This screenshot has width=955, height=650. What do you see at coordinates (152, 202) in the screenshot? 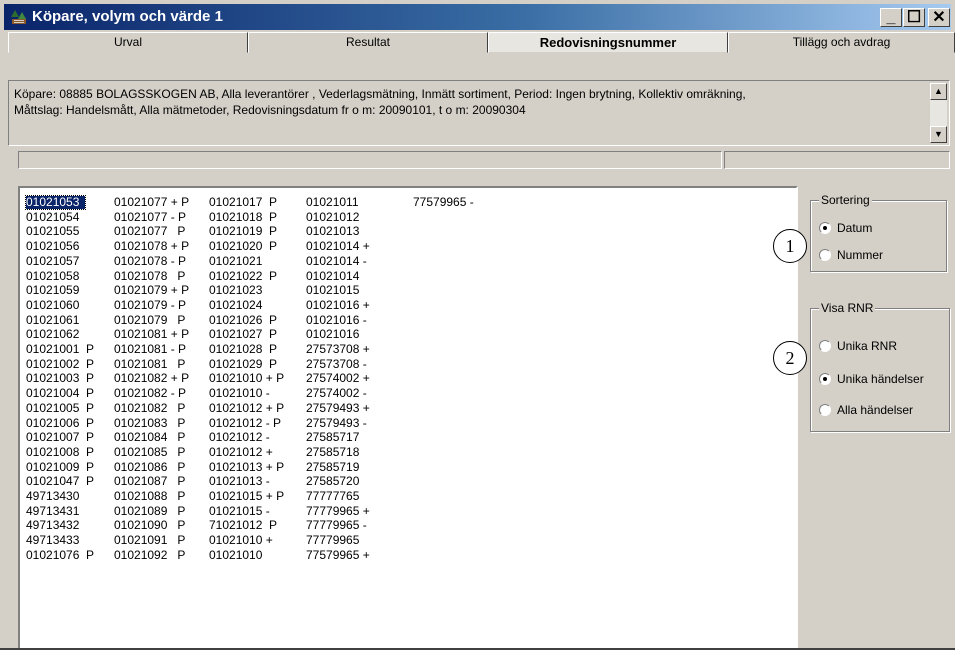
I see `list-cell: 01021077 + P` at bounding box center [152, 202].